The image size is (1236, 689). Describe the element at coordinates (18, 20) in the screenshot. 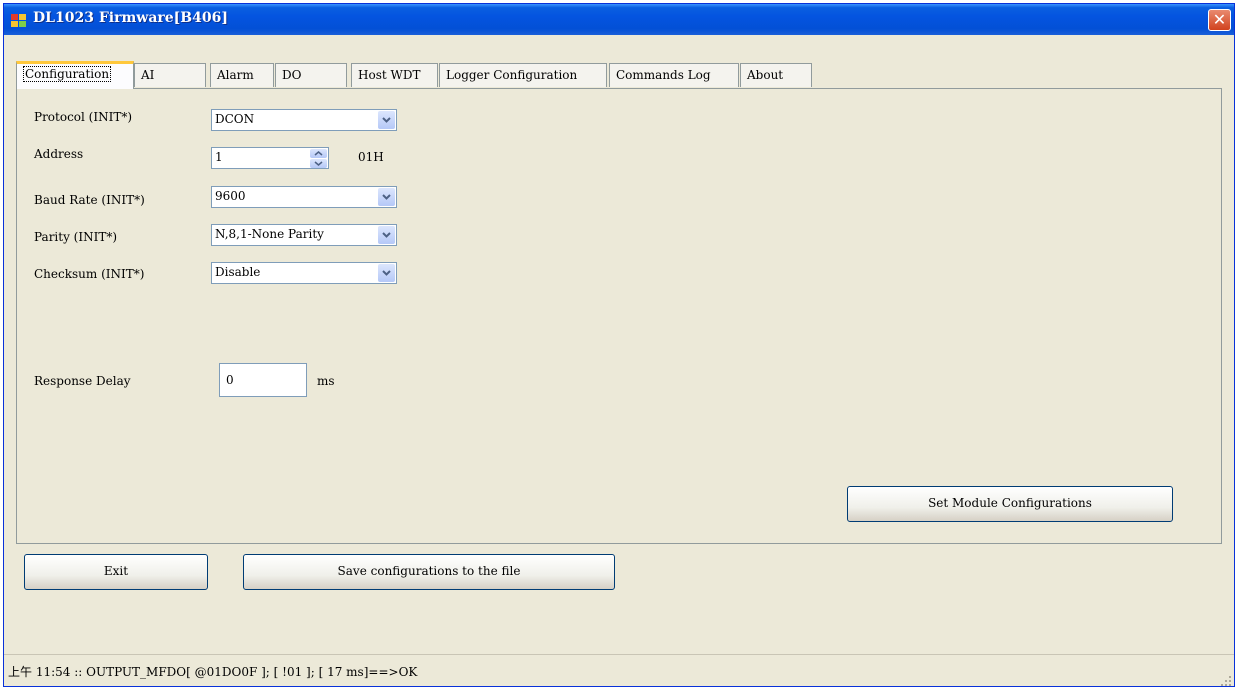

I see `app-icon` at that location.